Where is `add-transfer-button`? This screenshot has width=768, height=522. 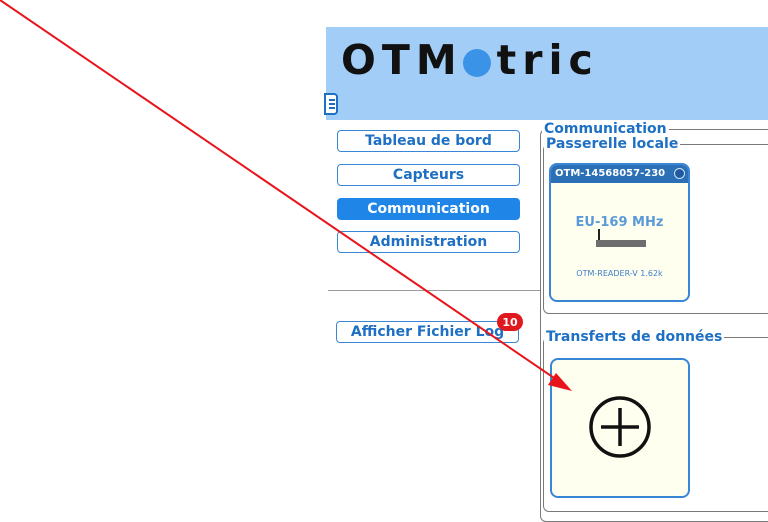
add-transfer-button is located at coordinates (620, 428).